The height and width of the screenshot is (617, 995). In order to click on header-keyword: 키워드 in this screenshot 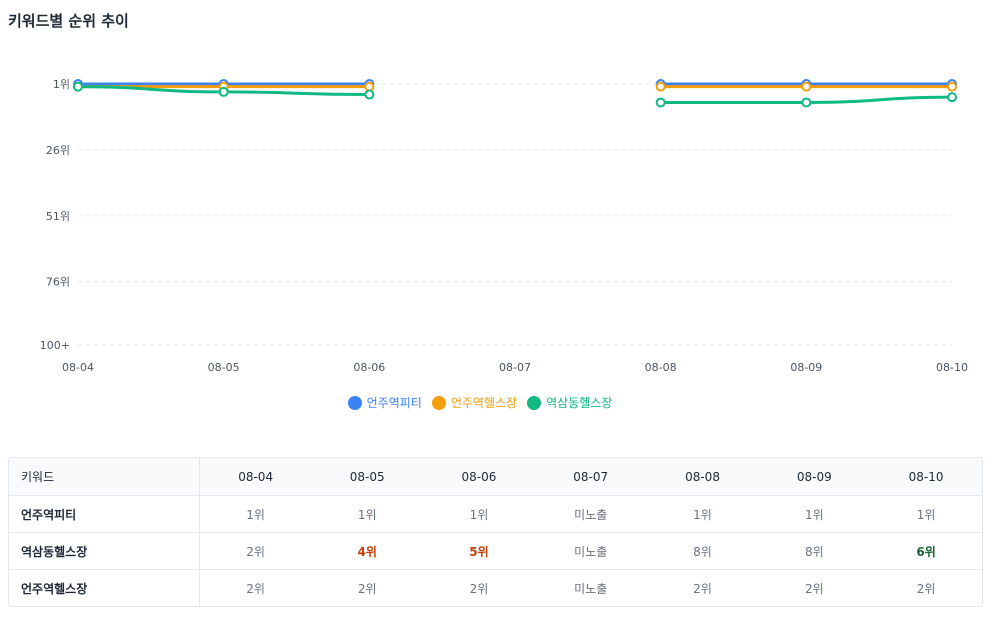, I will do `click(104, 477)`.